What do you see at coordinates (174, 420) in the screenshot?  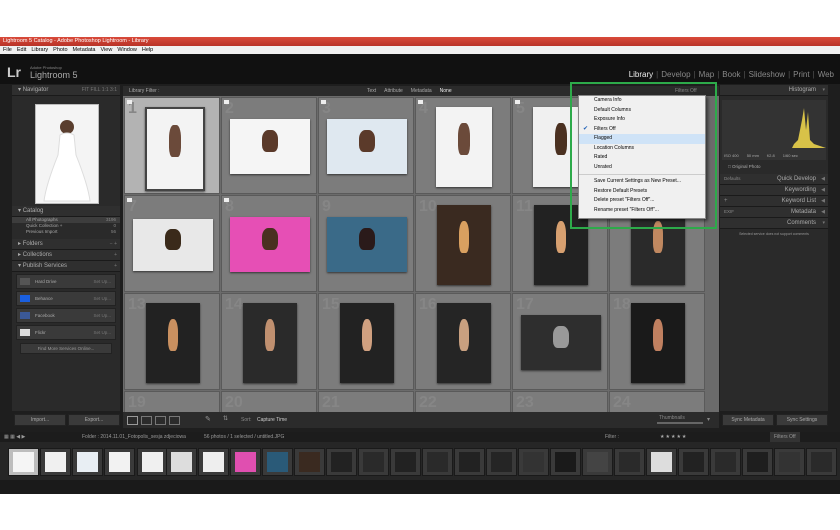 I see `survey-view-icon` at bounding box center [174, 420].